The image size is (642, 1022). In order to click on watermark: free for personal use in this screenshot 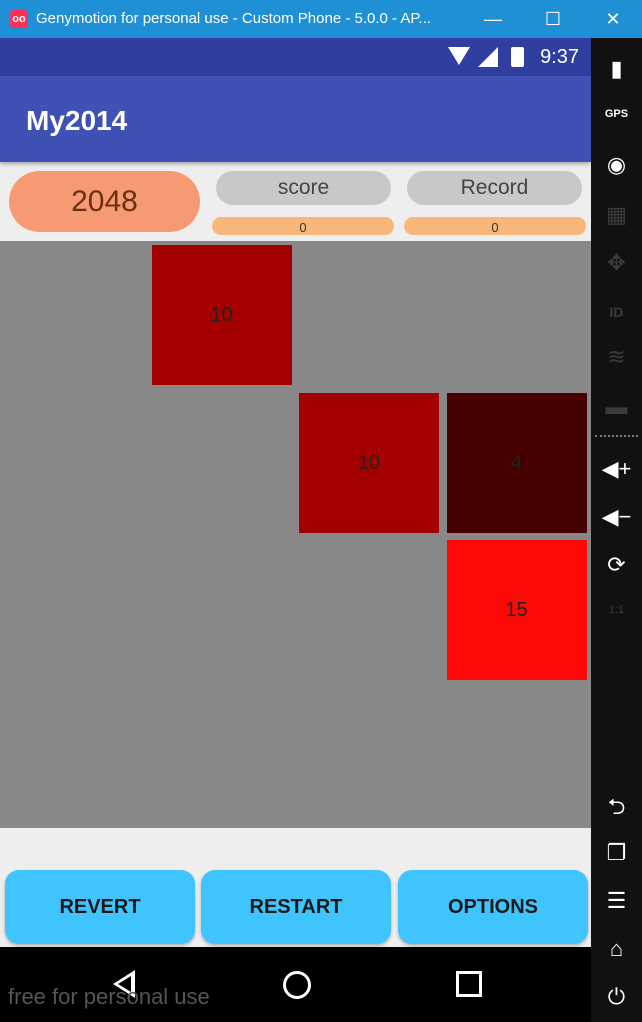, I will do `click(109, 996)`.